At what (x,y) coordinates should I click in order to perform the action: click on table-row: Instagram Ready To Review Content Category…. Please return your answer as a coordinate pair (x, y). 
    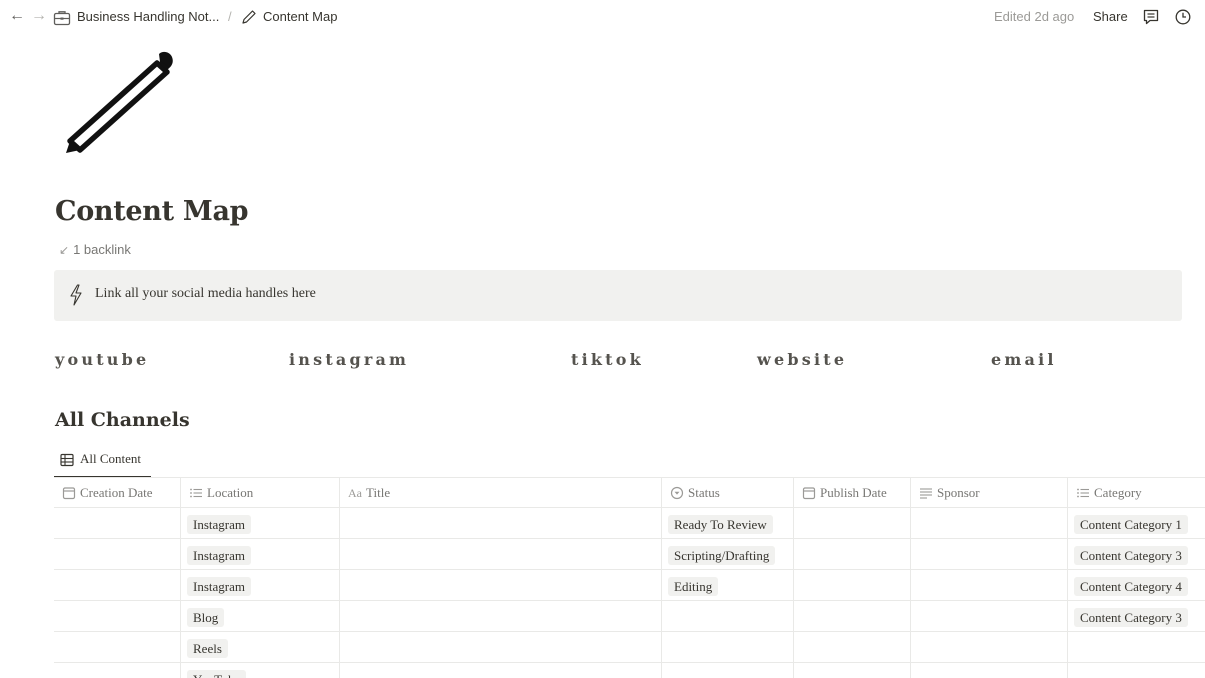
    Looking at the image, I should click on (629, 523).